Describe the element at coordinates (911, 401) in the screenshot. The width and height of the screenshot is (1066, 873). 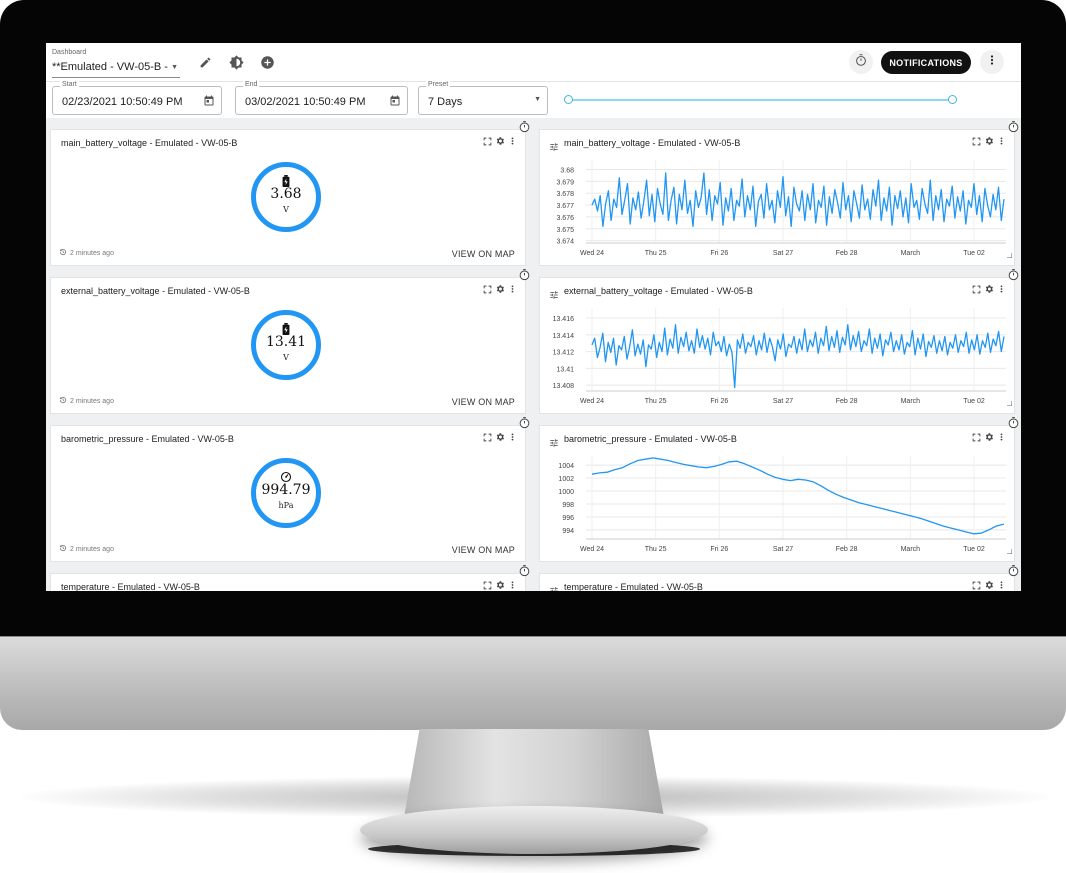
I see `x-tick-label: March` at that location.